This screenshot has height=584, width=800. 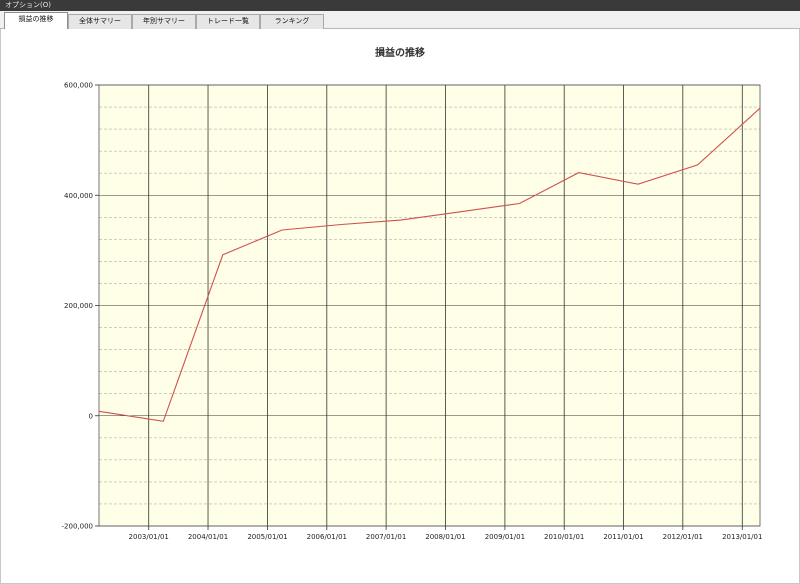 I want to click on x-tick-label: 2006/01/01, so click(x=327, y=537).